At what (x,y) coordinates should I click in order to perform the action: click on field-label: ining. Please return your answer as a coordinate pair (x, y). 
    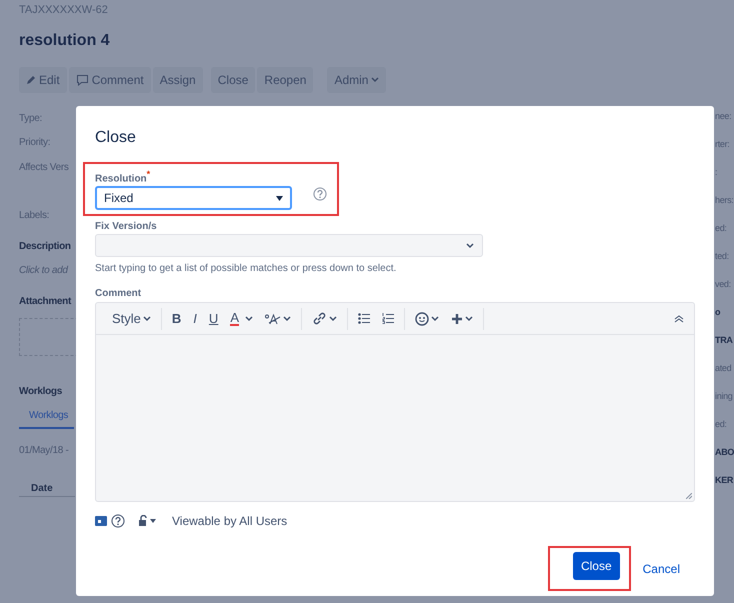
    Looking at the image, I should click on (724, 396).